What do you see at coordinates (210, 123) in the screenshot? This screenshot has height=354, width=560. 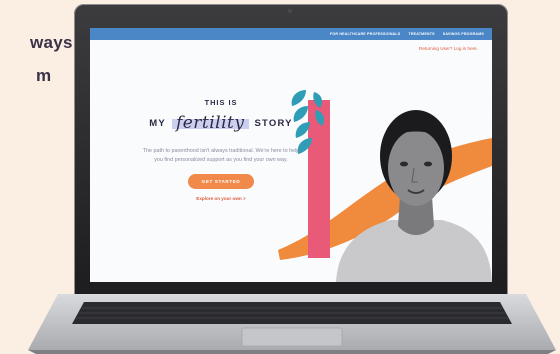 I see `hero-title-script: fertility` at bounding box center [210, 123].